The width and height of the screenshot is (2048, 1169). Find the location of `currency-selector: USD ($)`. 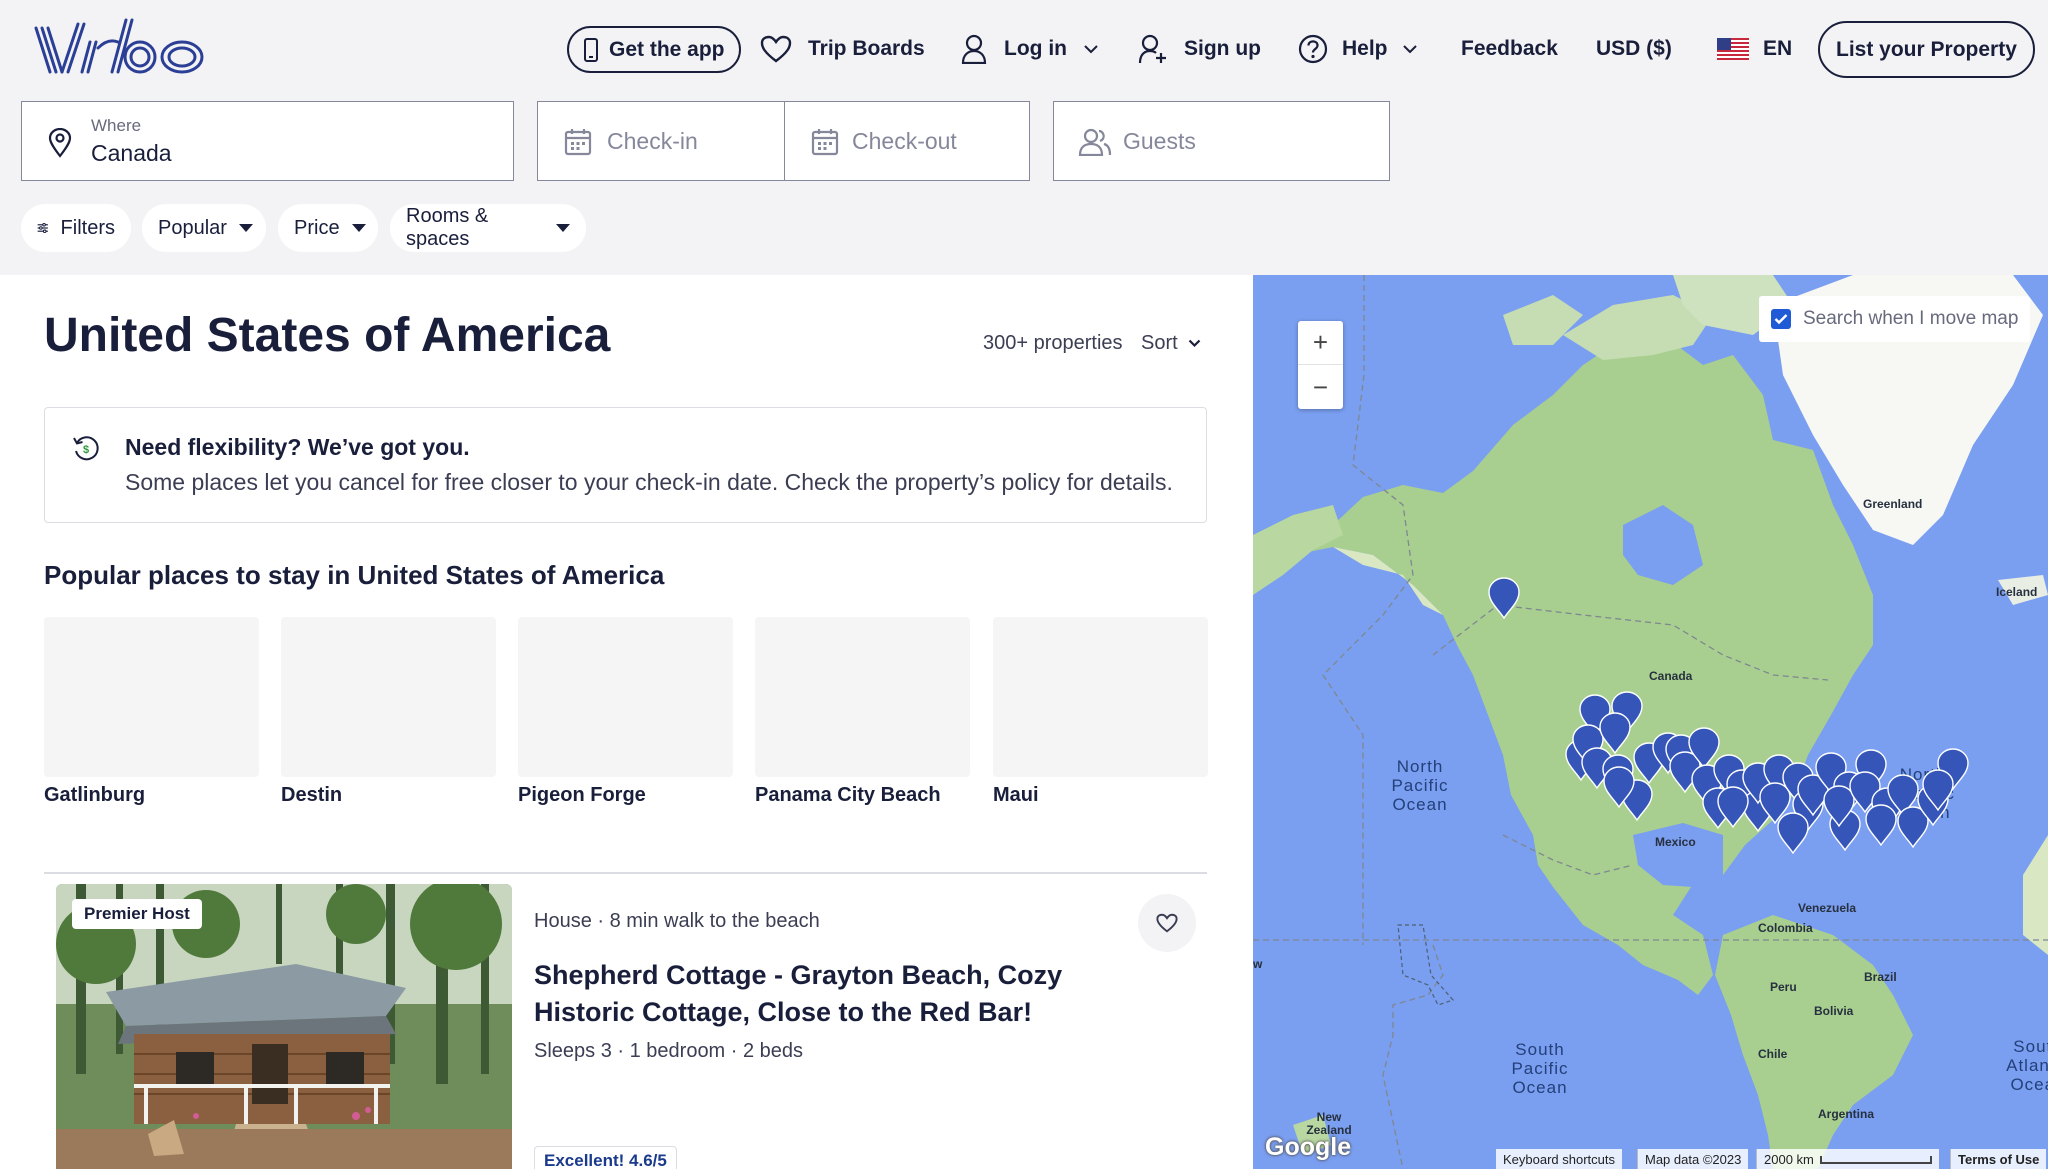

currency-selector: USD ($) is located at coordinates (1634, 49).